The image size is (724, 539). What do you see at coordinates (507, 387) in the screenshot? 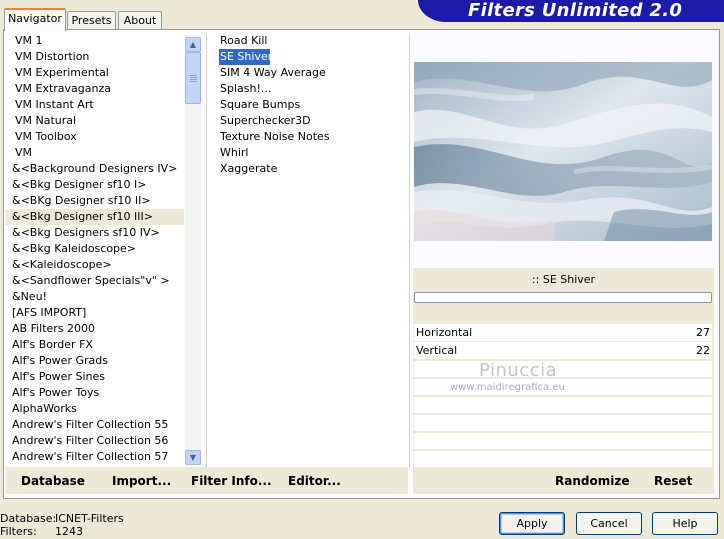
I see `watermark-url: www.maidiregrafica.eu` at bounding box center [507, 387].